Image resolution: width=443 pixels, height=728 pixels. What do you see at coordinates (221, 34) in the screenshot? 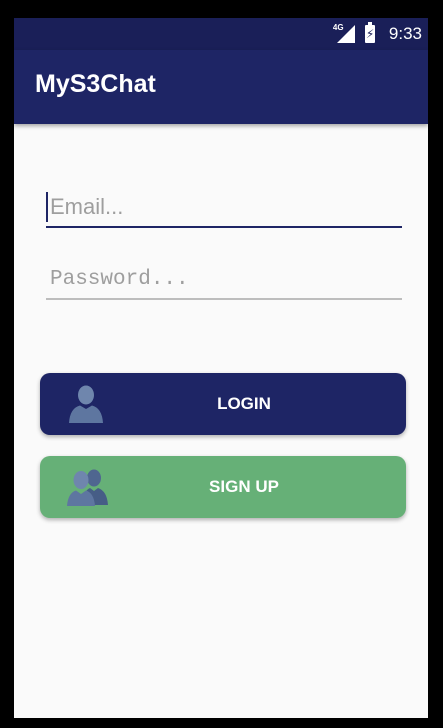
I see `status-bar: 4G ⚡ 9:33` at bounding box center [221, 34].